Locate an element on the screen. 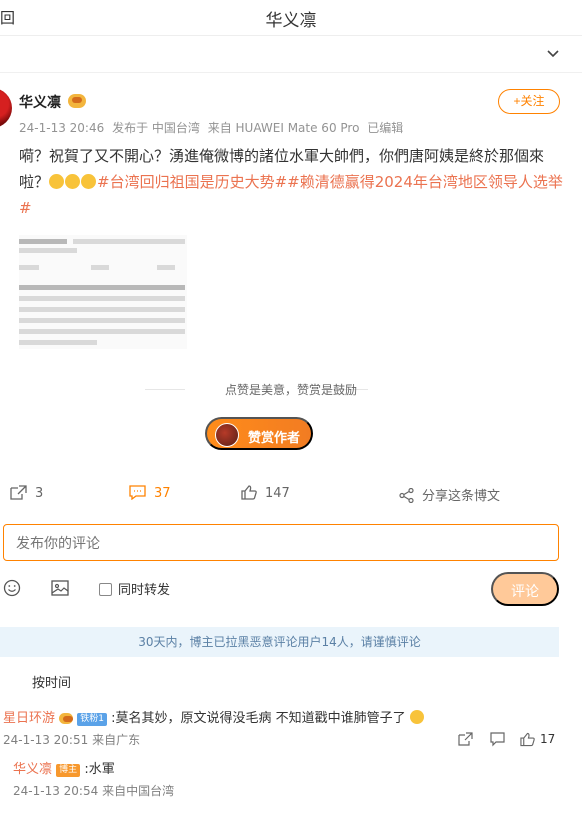  follow-button: +关注 is located at coordinates (529, 101).